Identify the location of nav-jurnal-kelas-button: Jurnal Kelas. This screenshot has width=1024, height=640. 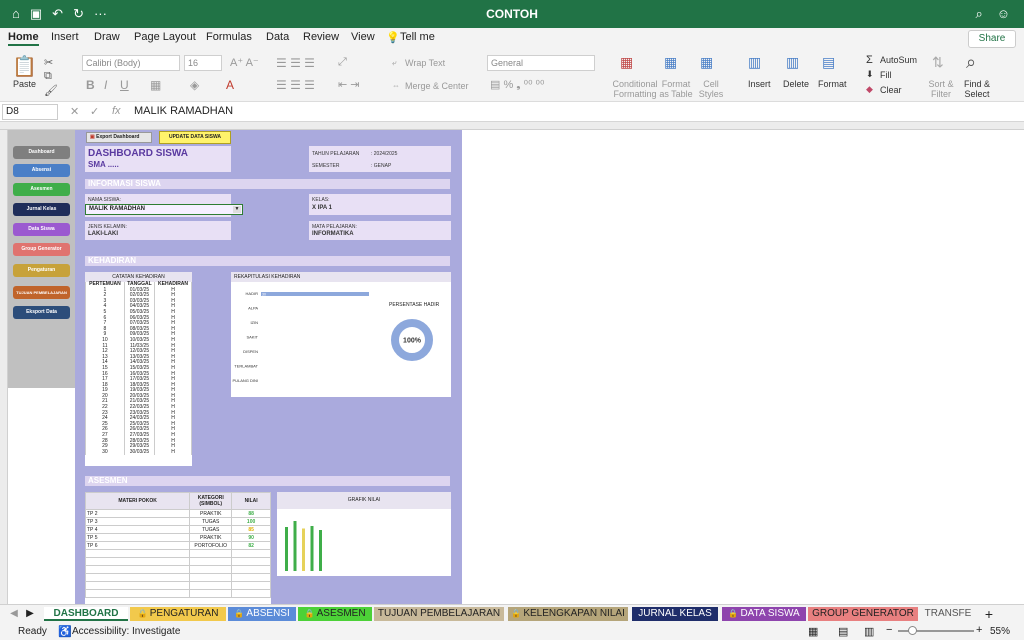
(41, 209).